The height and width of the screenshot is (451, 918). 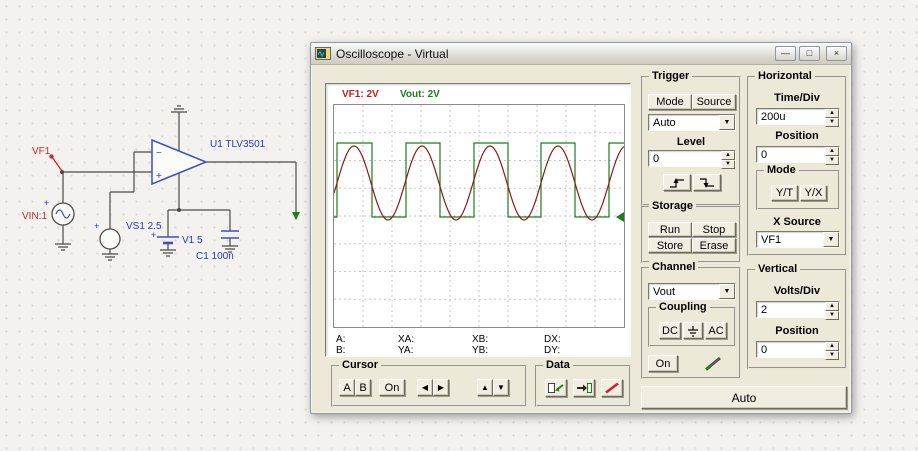 I want to click on cursor-right-button: ▶, so click(x=441, y=387).